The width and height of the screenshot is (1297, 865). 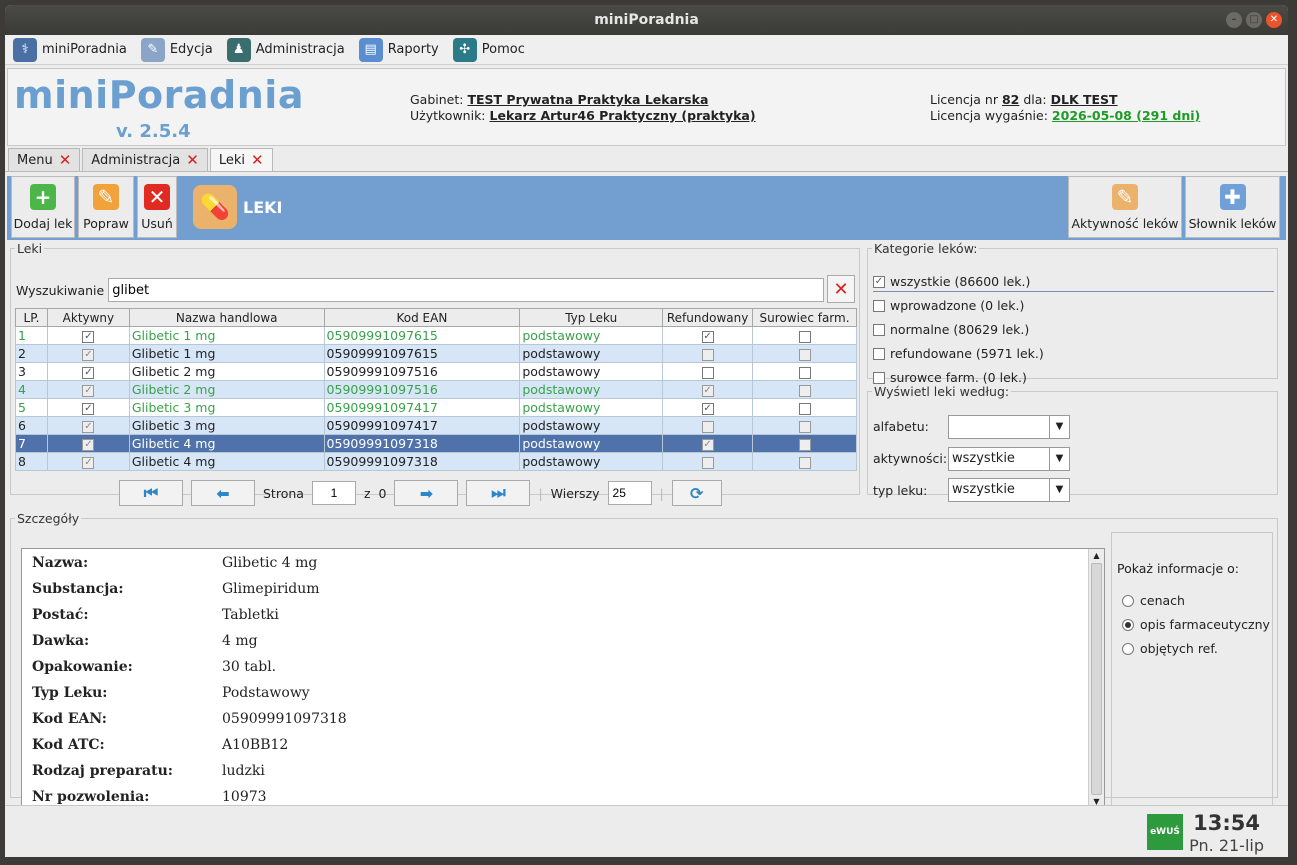 I want to click on plus-icon: +, so click(x=43, y=197).